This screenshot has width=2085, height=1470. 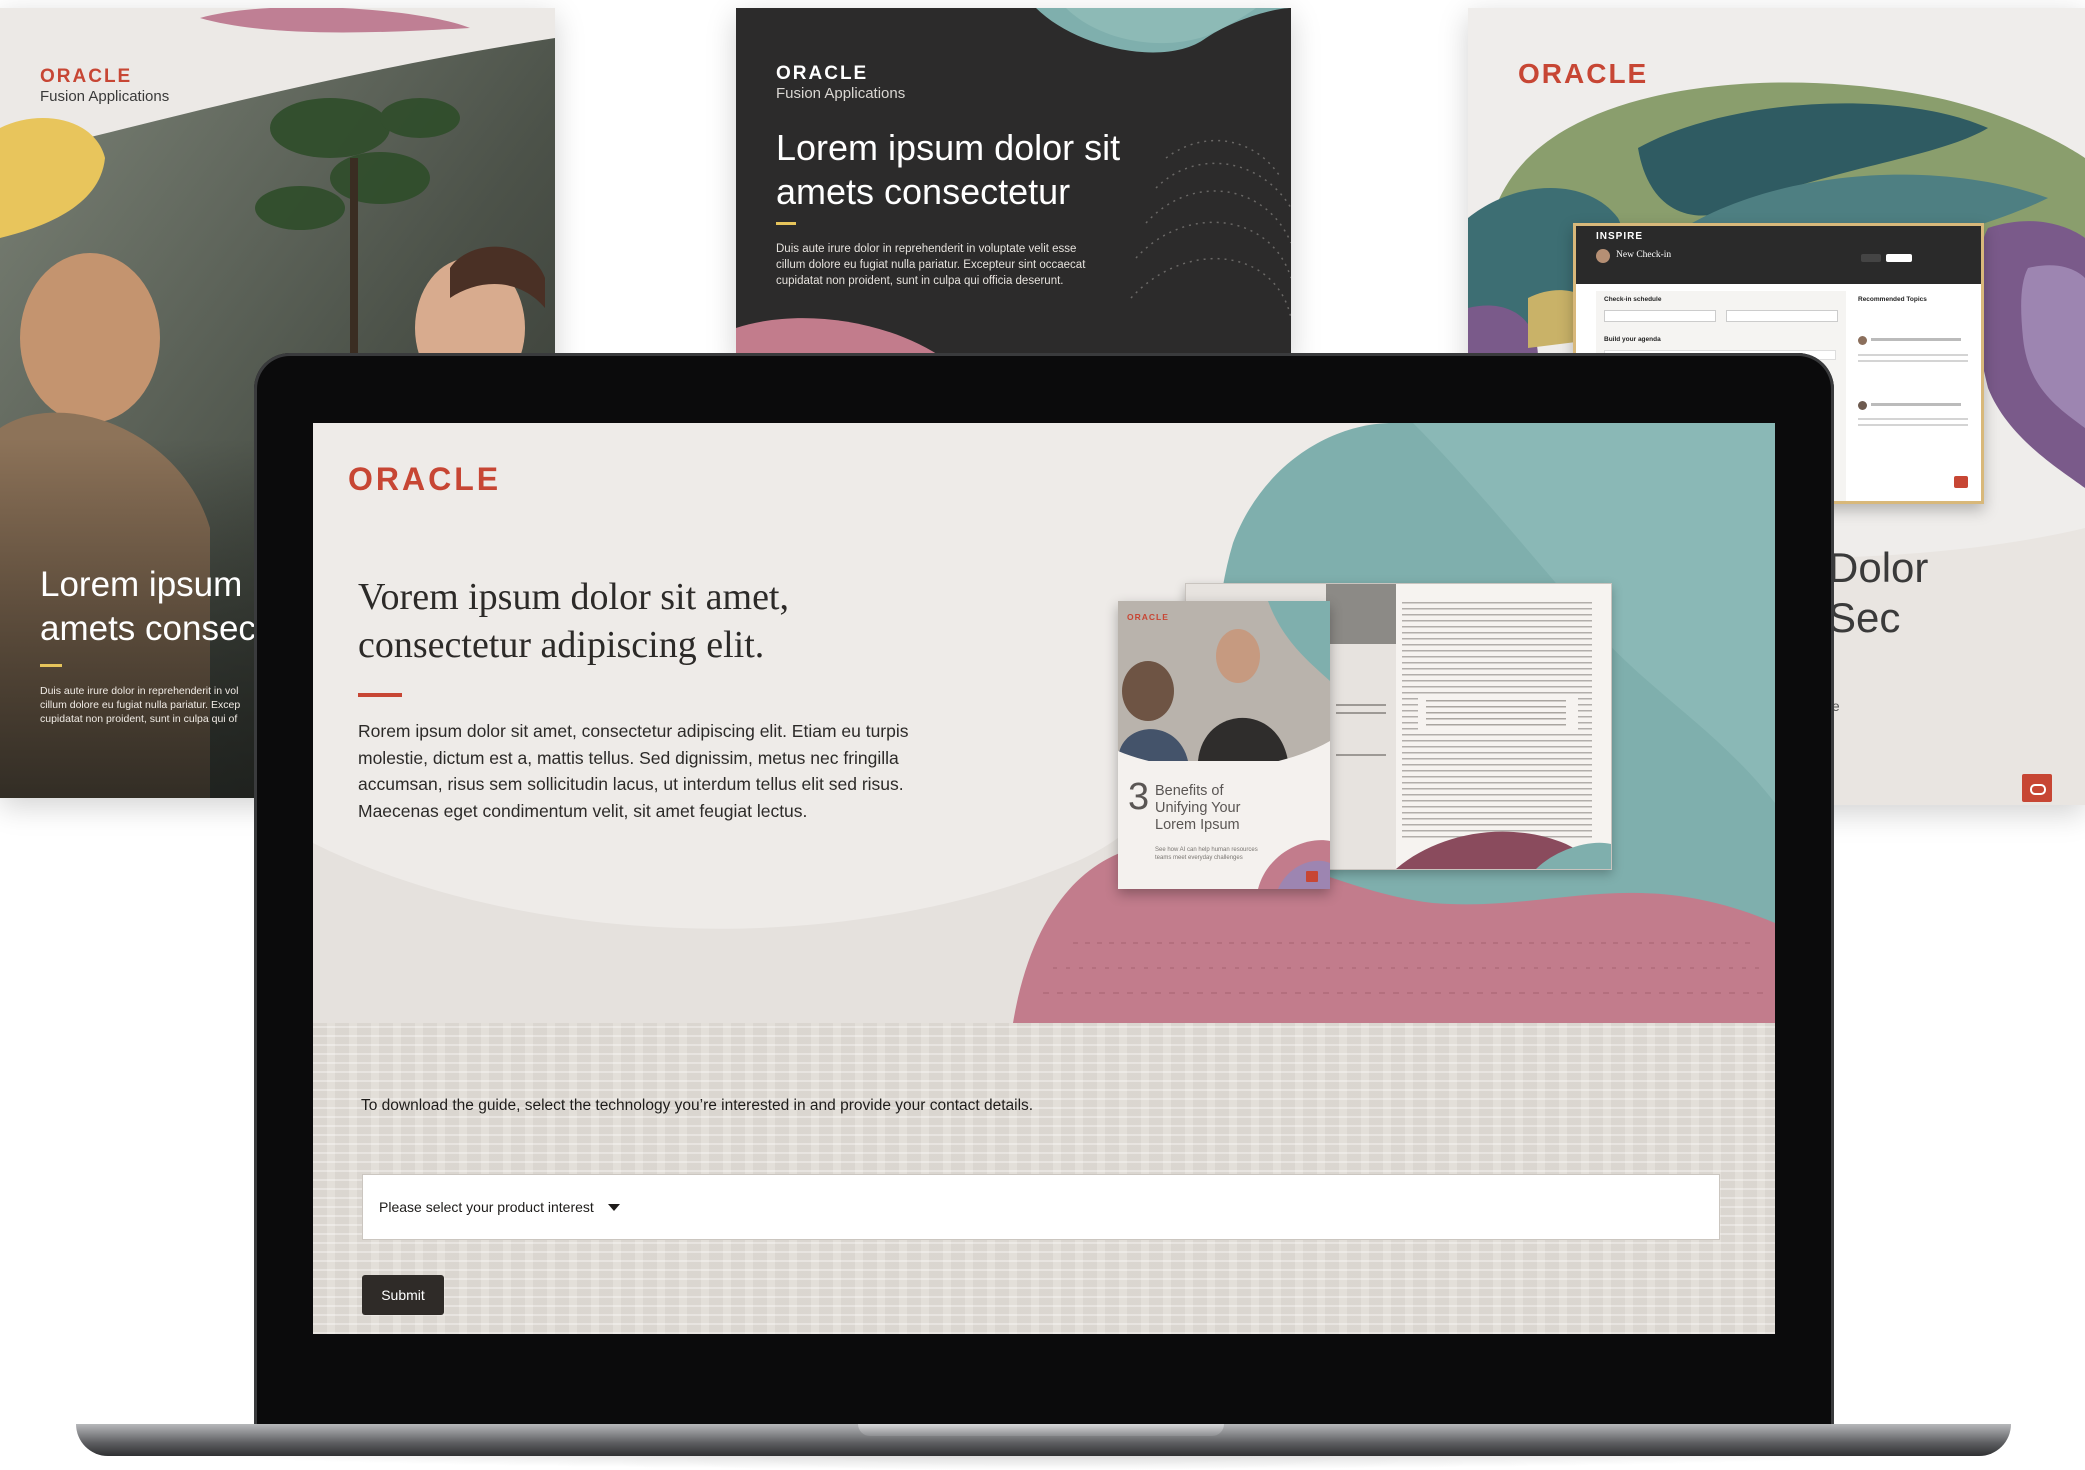 I want to click on booklet-page-art, so click(x=1503, y=850).